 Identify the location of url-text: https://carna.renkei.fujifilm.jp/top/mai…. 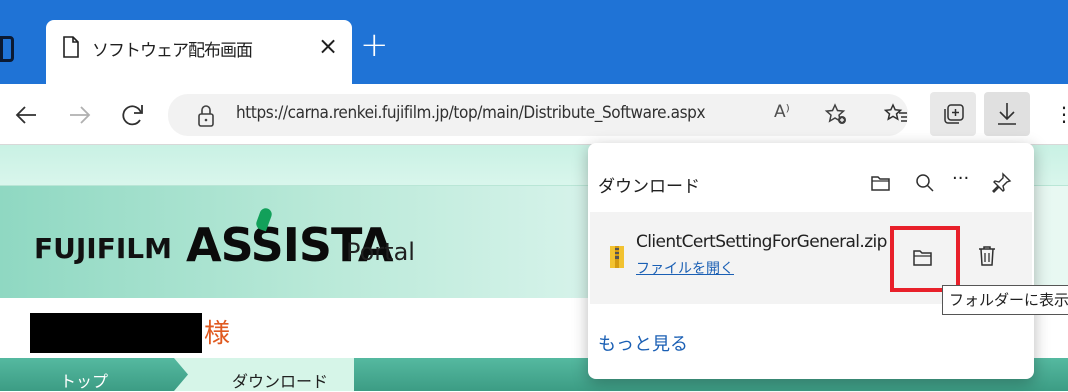
(471, 113).